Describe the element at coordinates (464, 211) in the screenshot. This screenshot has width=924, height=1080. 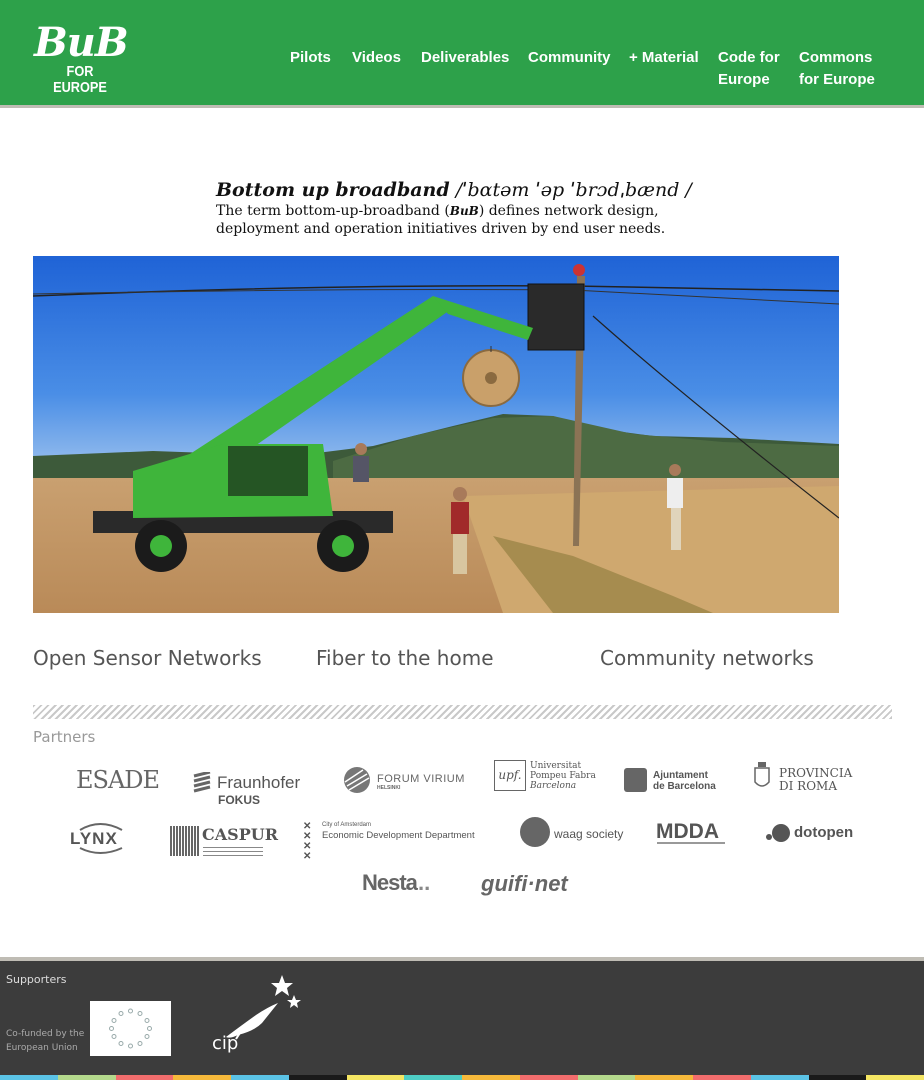
I see `definition-abbr: BuB` at that location.